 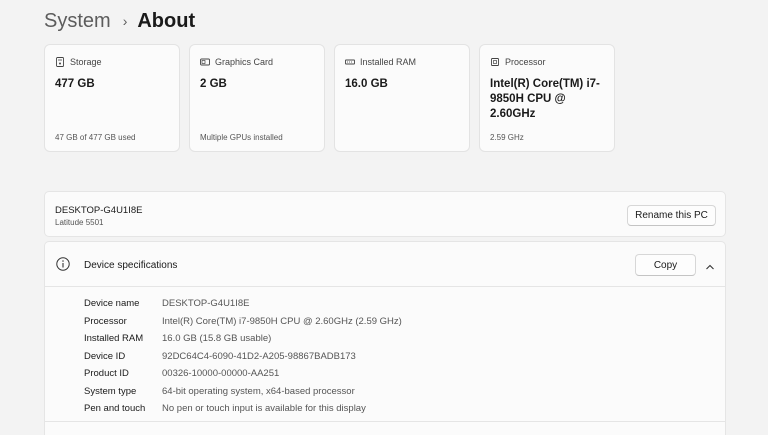 I want to click on storage-card-title: Storage, so click(x=86, y=62).